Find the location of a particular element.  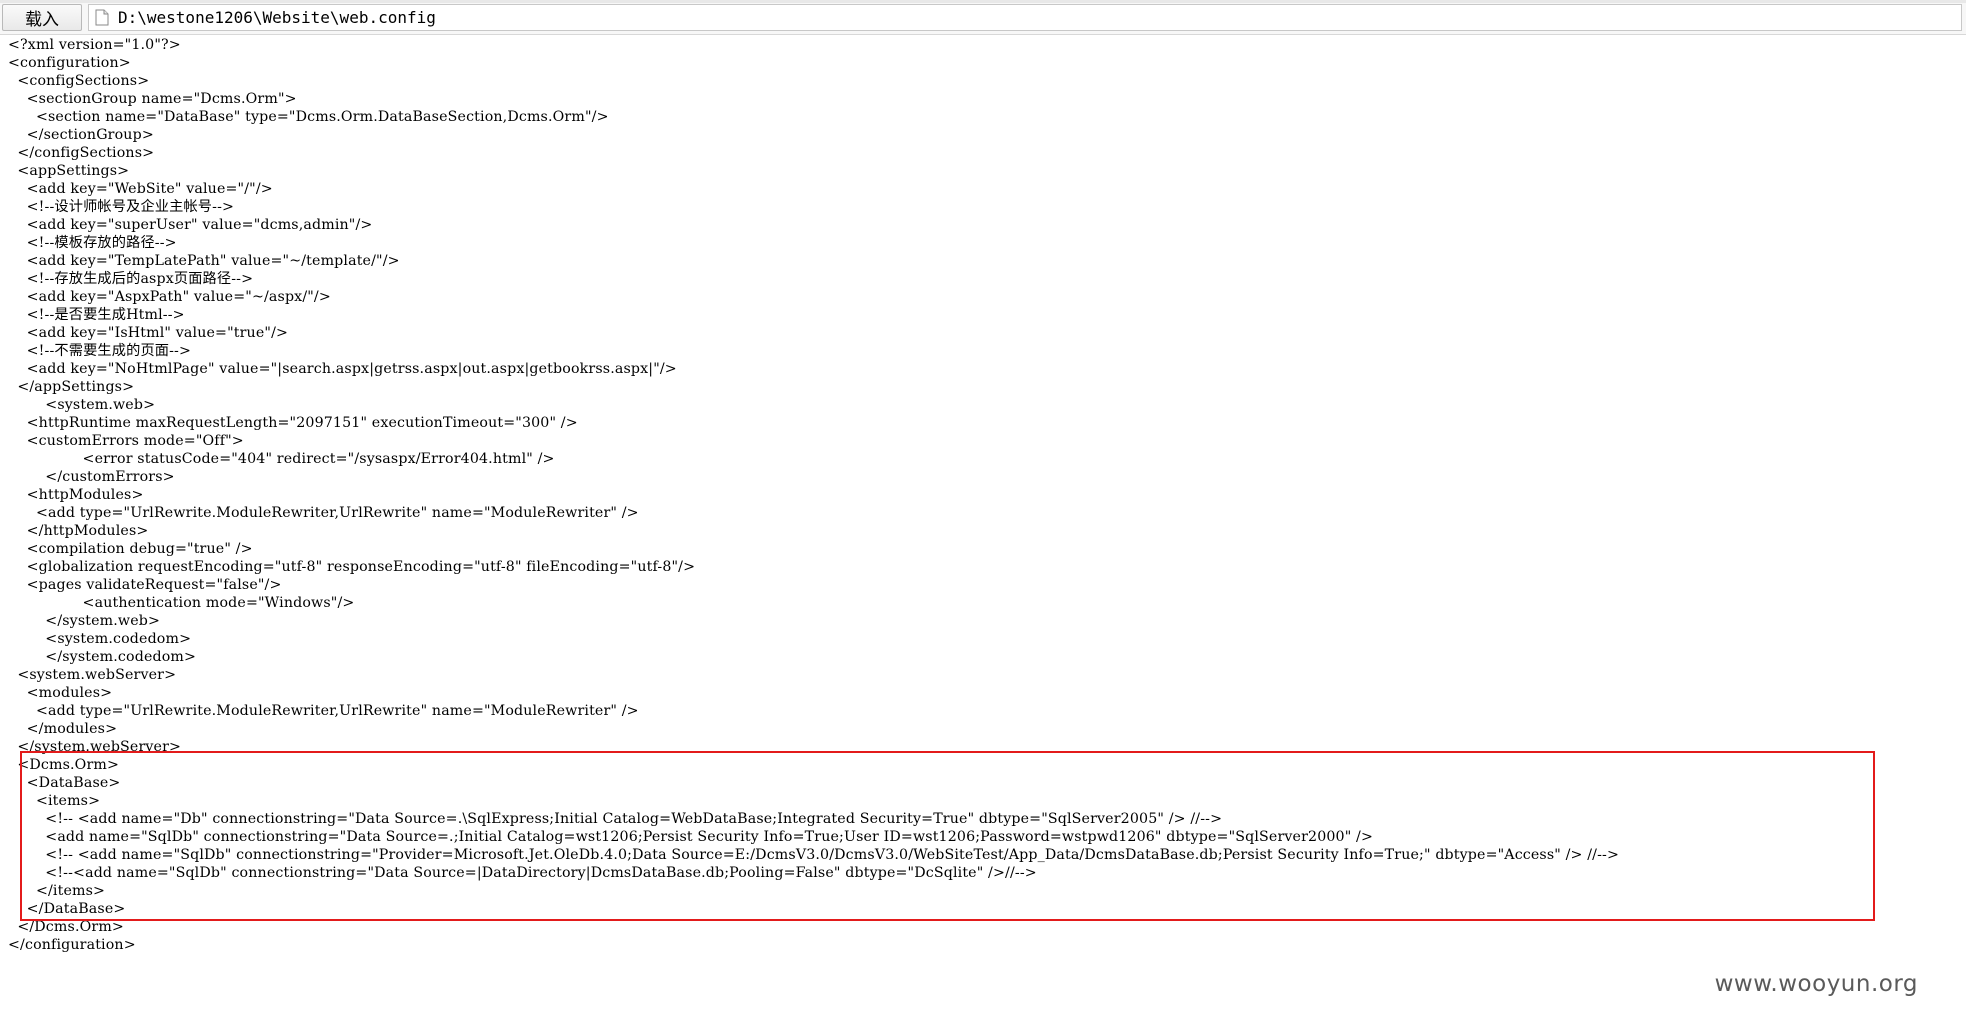

code-line: <!--设计师帐号及企业主帐号--> is located at coordinates (121, 207).